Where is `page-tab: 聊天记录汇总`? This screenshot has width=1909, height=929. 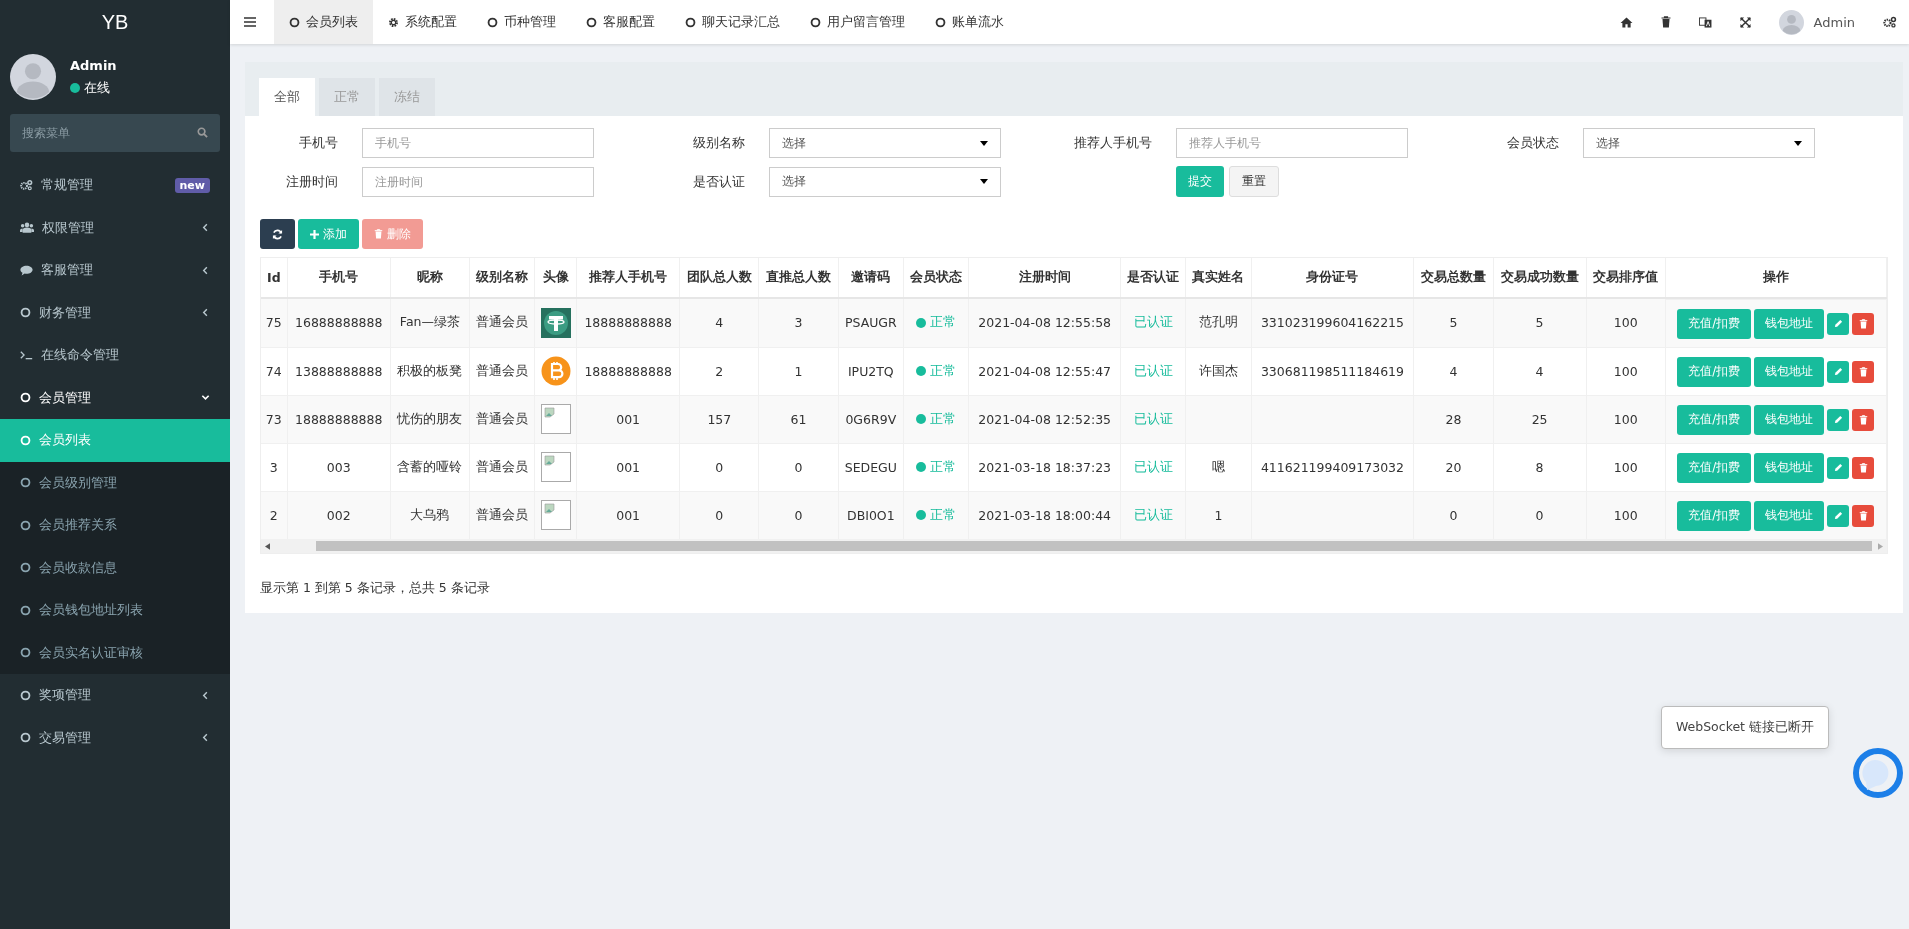
page-tab: 聊天记录汇总 is located at coordinates (732, 22).